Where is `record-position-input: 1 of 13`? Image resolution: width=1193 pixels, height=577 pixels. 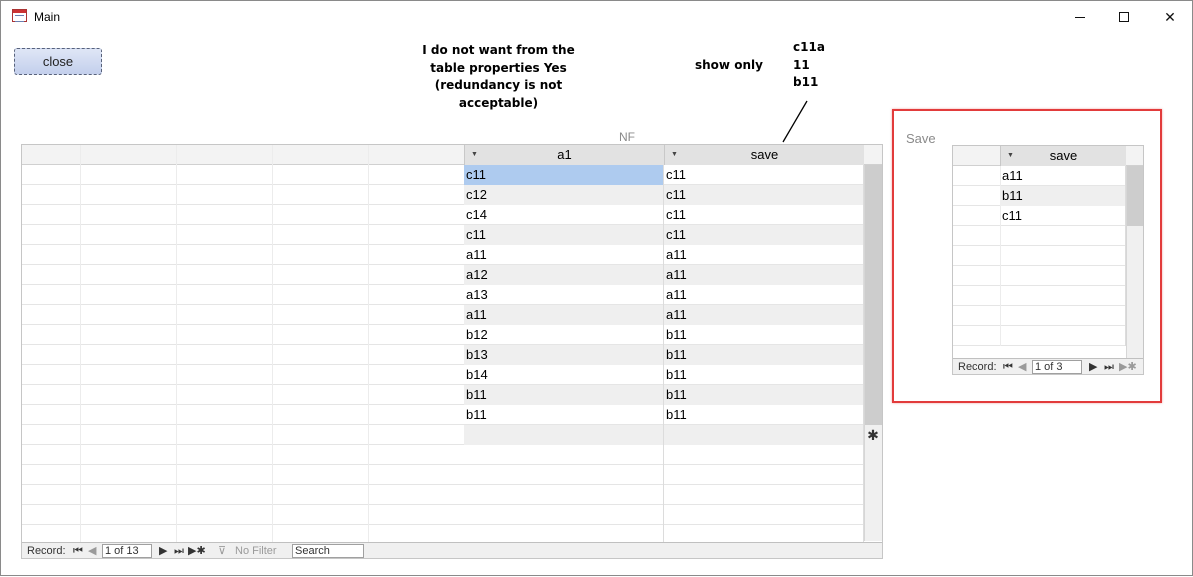
record-position-input: 1 of 13 is located at coordinates (127, 551).